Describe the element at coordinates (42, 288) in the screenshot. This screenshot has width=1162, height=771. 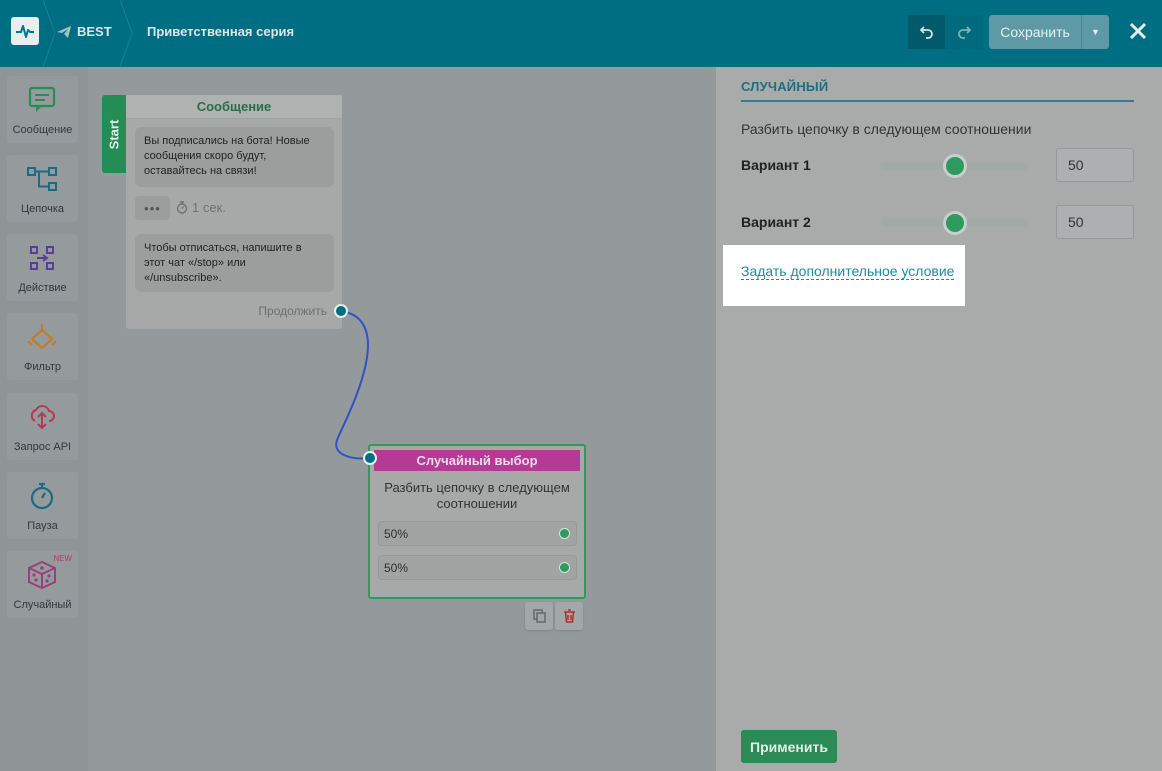
I see `tool-label: Действие` at that location.